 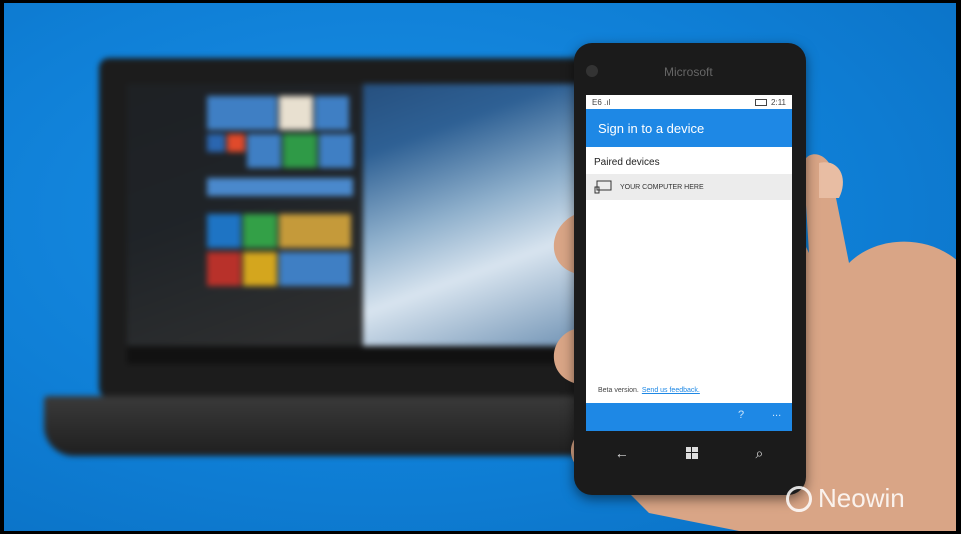 I want to click on start-menu, so click(x=245, y=215).